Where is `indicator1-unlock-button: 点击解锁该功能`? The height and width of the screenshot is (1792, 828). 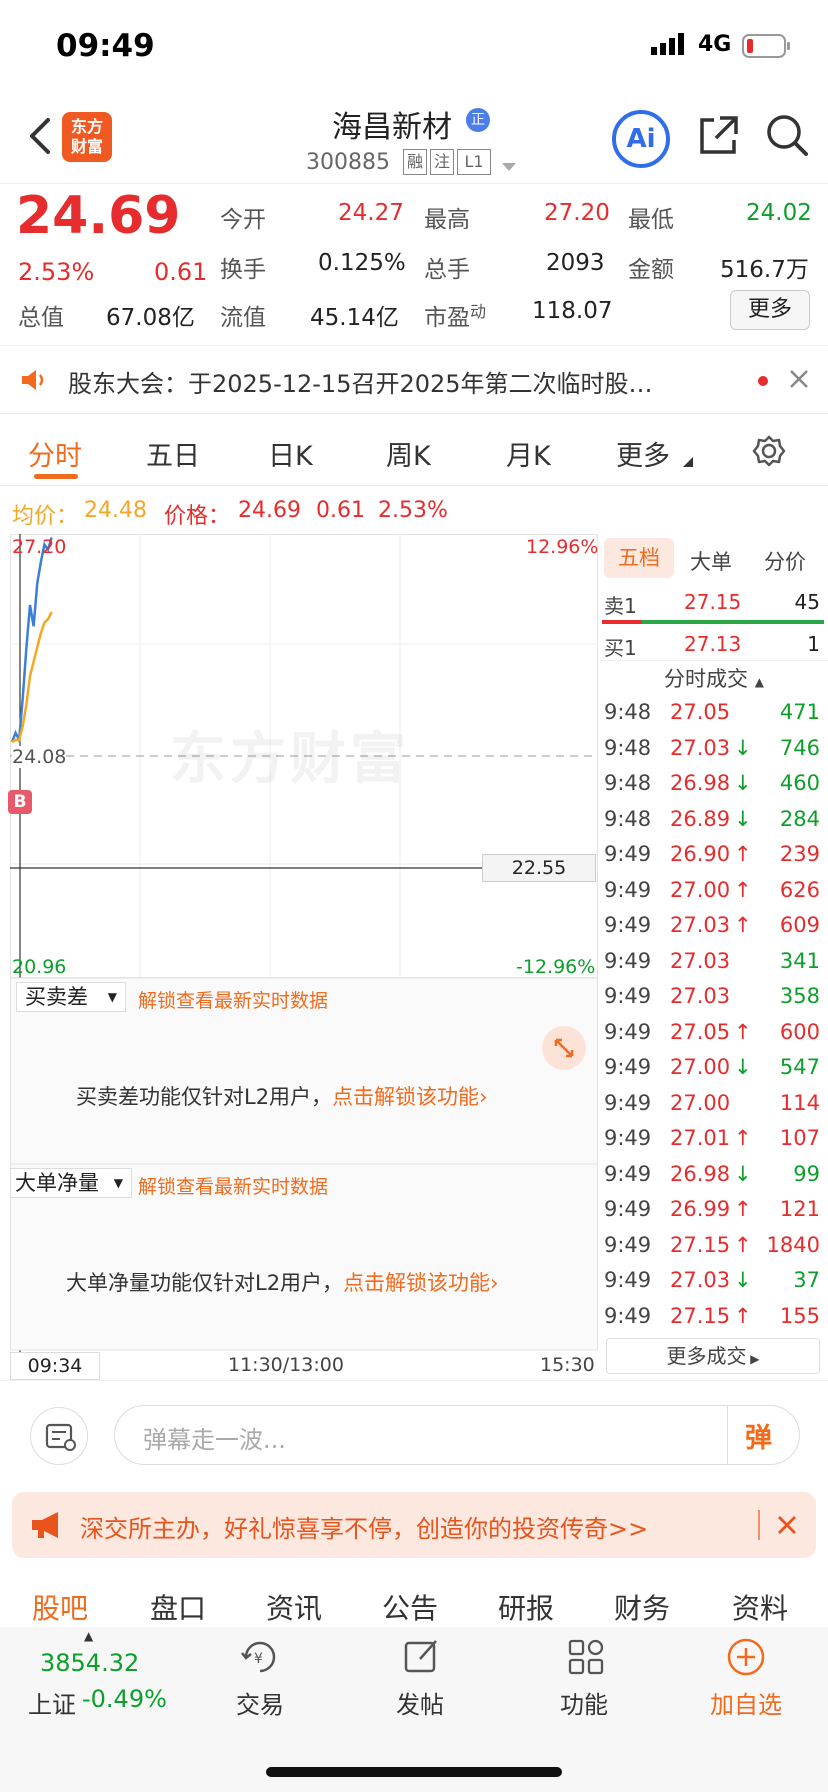
indicator1-unlock-button: 点击解锁该功能 is located at coordinates (405, 1097).